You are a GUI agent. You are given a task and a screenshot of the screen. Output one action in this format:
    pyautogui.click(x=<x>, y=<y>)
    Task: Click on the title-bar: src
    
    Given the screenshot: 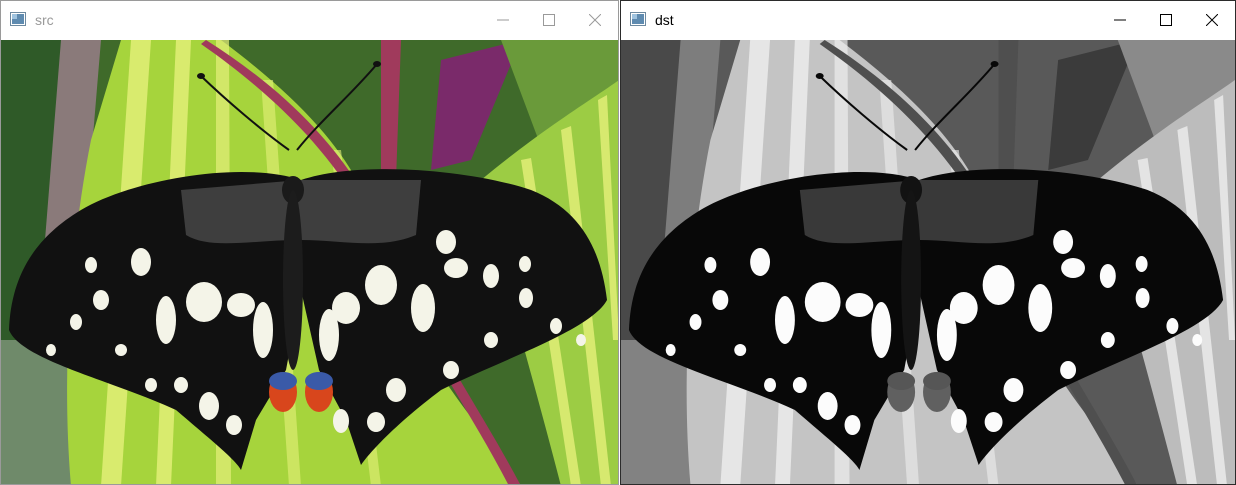 What is the action you would take?
    pyautogui.click(x=309, y=20)
    